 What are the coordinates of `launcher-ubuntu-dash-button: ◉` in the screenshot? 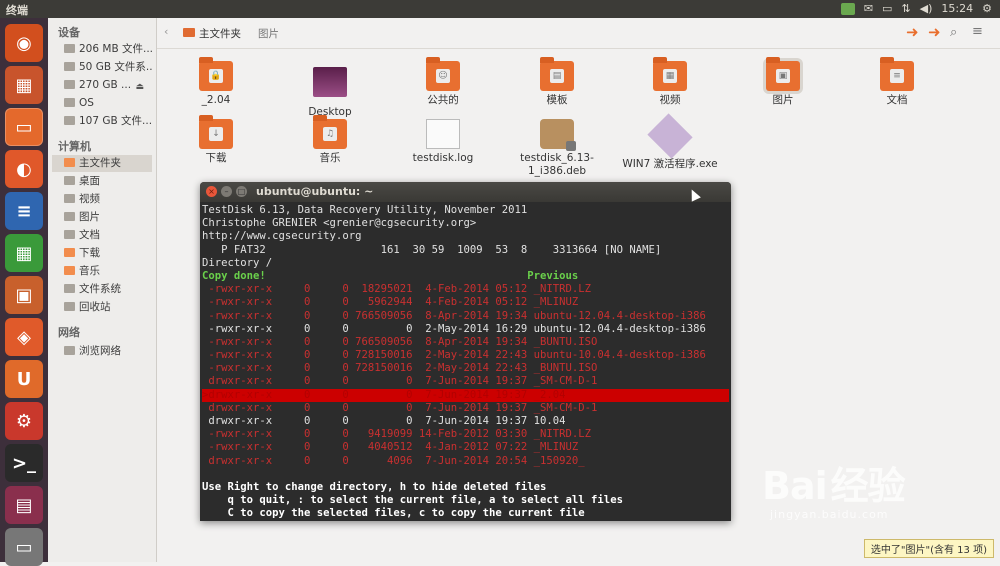 It's located at (24, 43).